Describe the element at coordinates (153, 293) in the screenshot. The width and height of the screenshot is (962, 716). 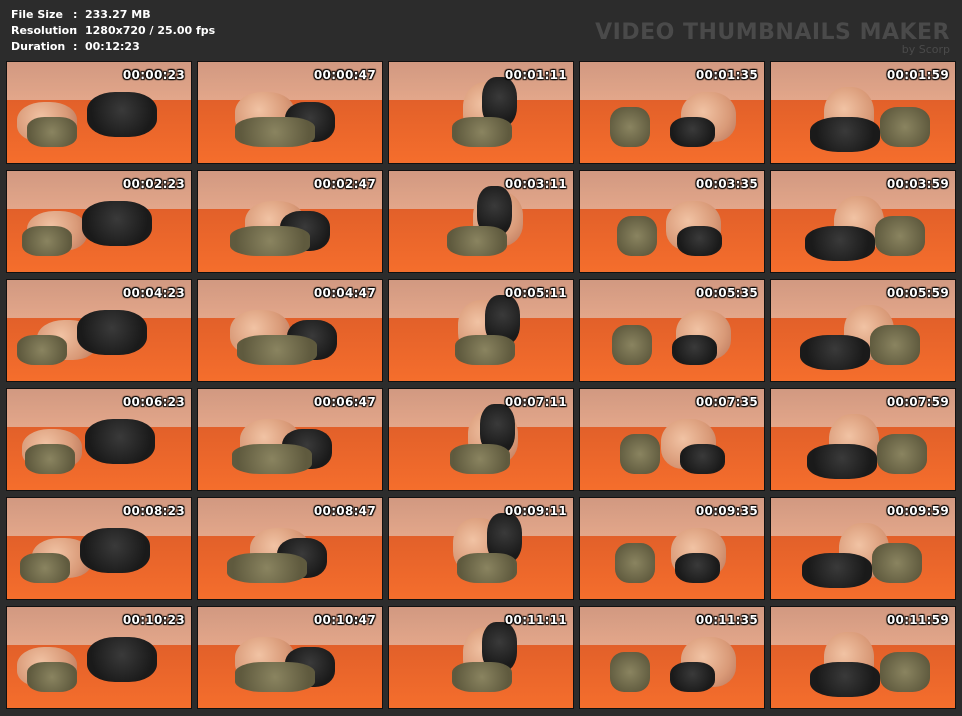
I see `thumbnail-timestamp: 00:04:23` at that location.